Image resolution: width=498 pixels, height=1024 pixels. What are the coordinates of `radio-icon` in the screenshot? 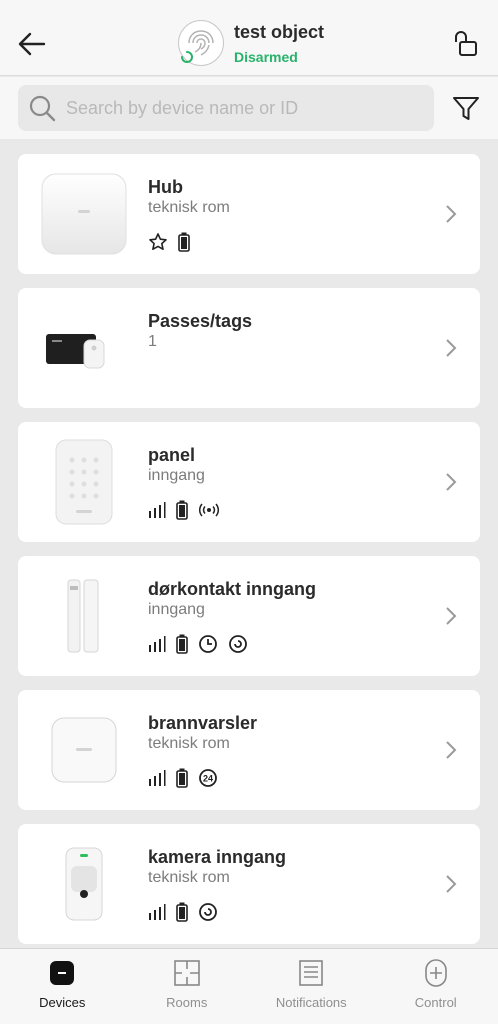 It's located at (209, 510).